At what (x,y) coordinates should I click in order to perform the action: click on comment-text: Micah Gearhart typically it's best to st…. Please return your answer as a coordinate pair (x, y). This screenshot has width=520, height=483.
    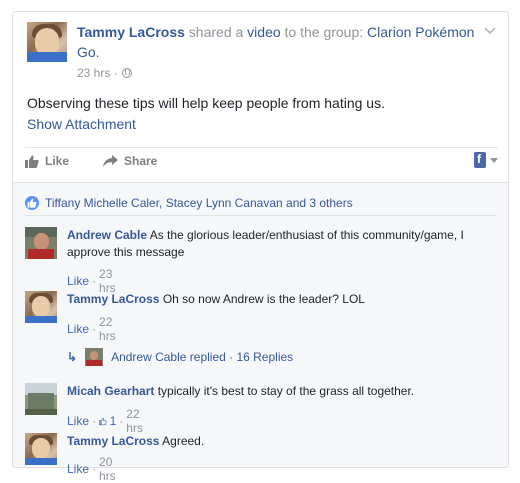
    Looking at the image, I should click on (277, 391).